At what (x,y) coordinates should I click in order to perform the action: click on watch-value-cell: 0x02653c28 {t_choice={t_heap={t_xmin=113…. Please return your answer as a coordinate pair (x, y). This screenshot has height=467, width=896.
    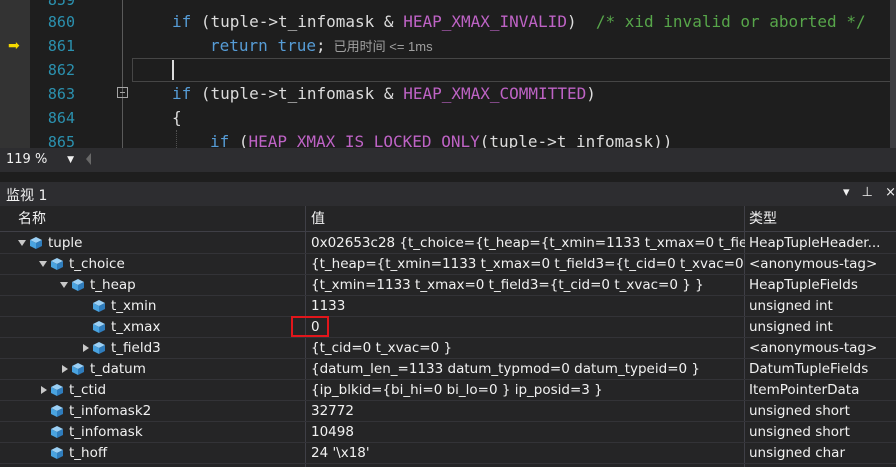
    Looking at the image, I should click on (528, 243).